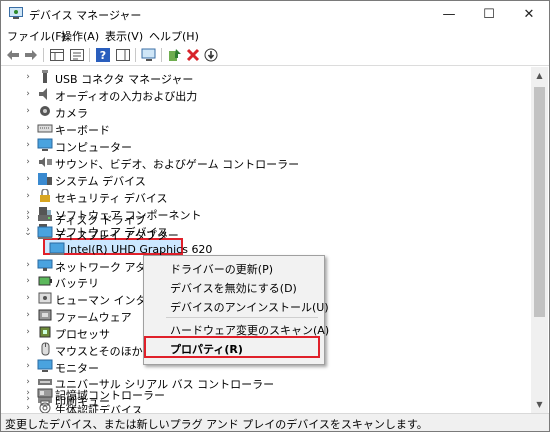  Describe the element at coordinates (539, 404) in the screenshot. I see `scroll-down-icon: ▼` at that location.